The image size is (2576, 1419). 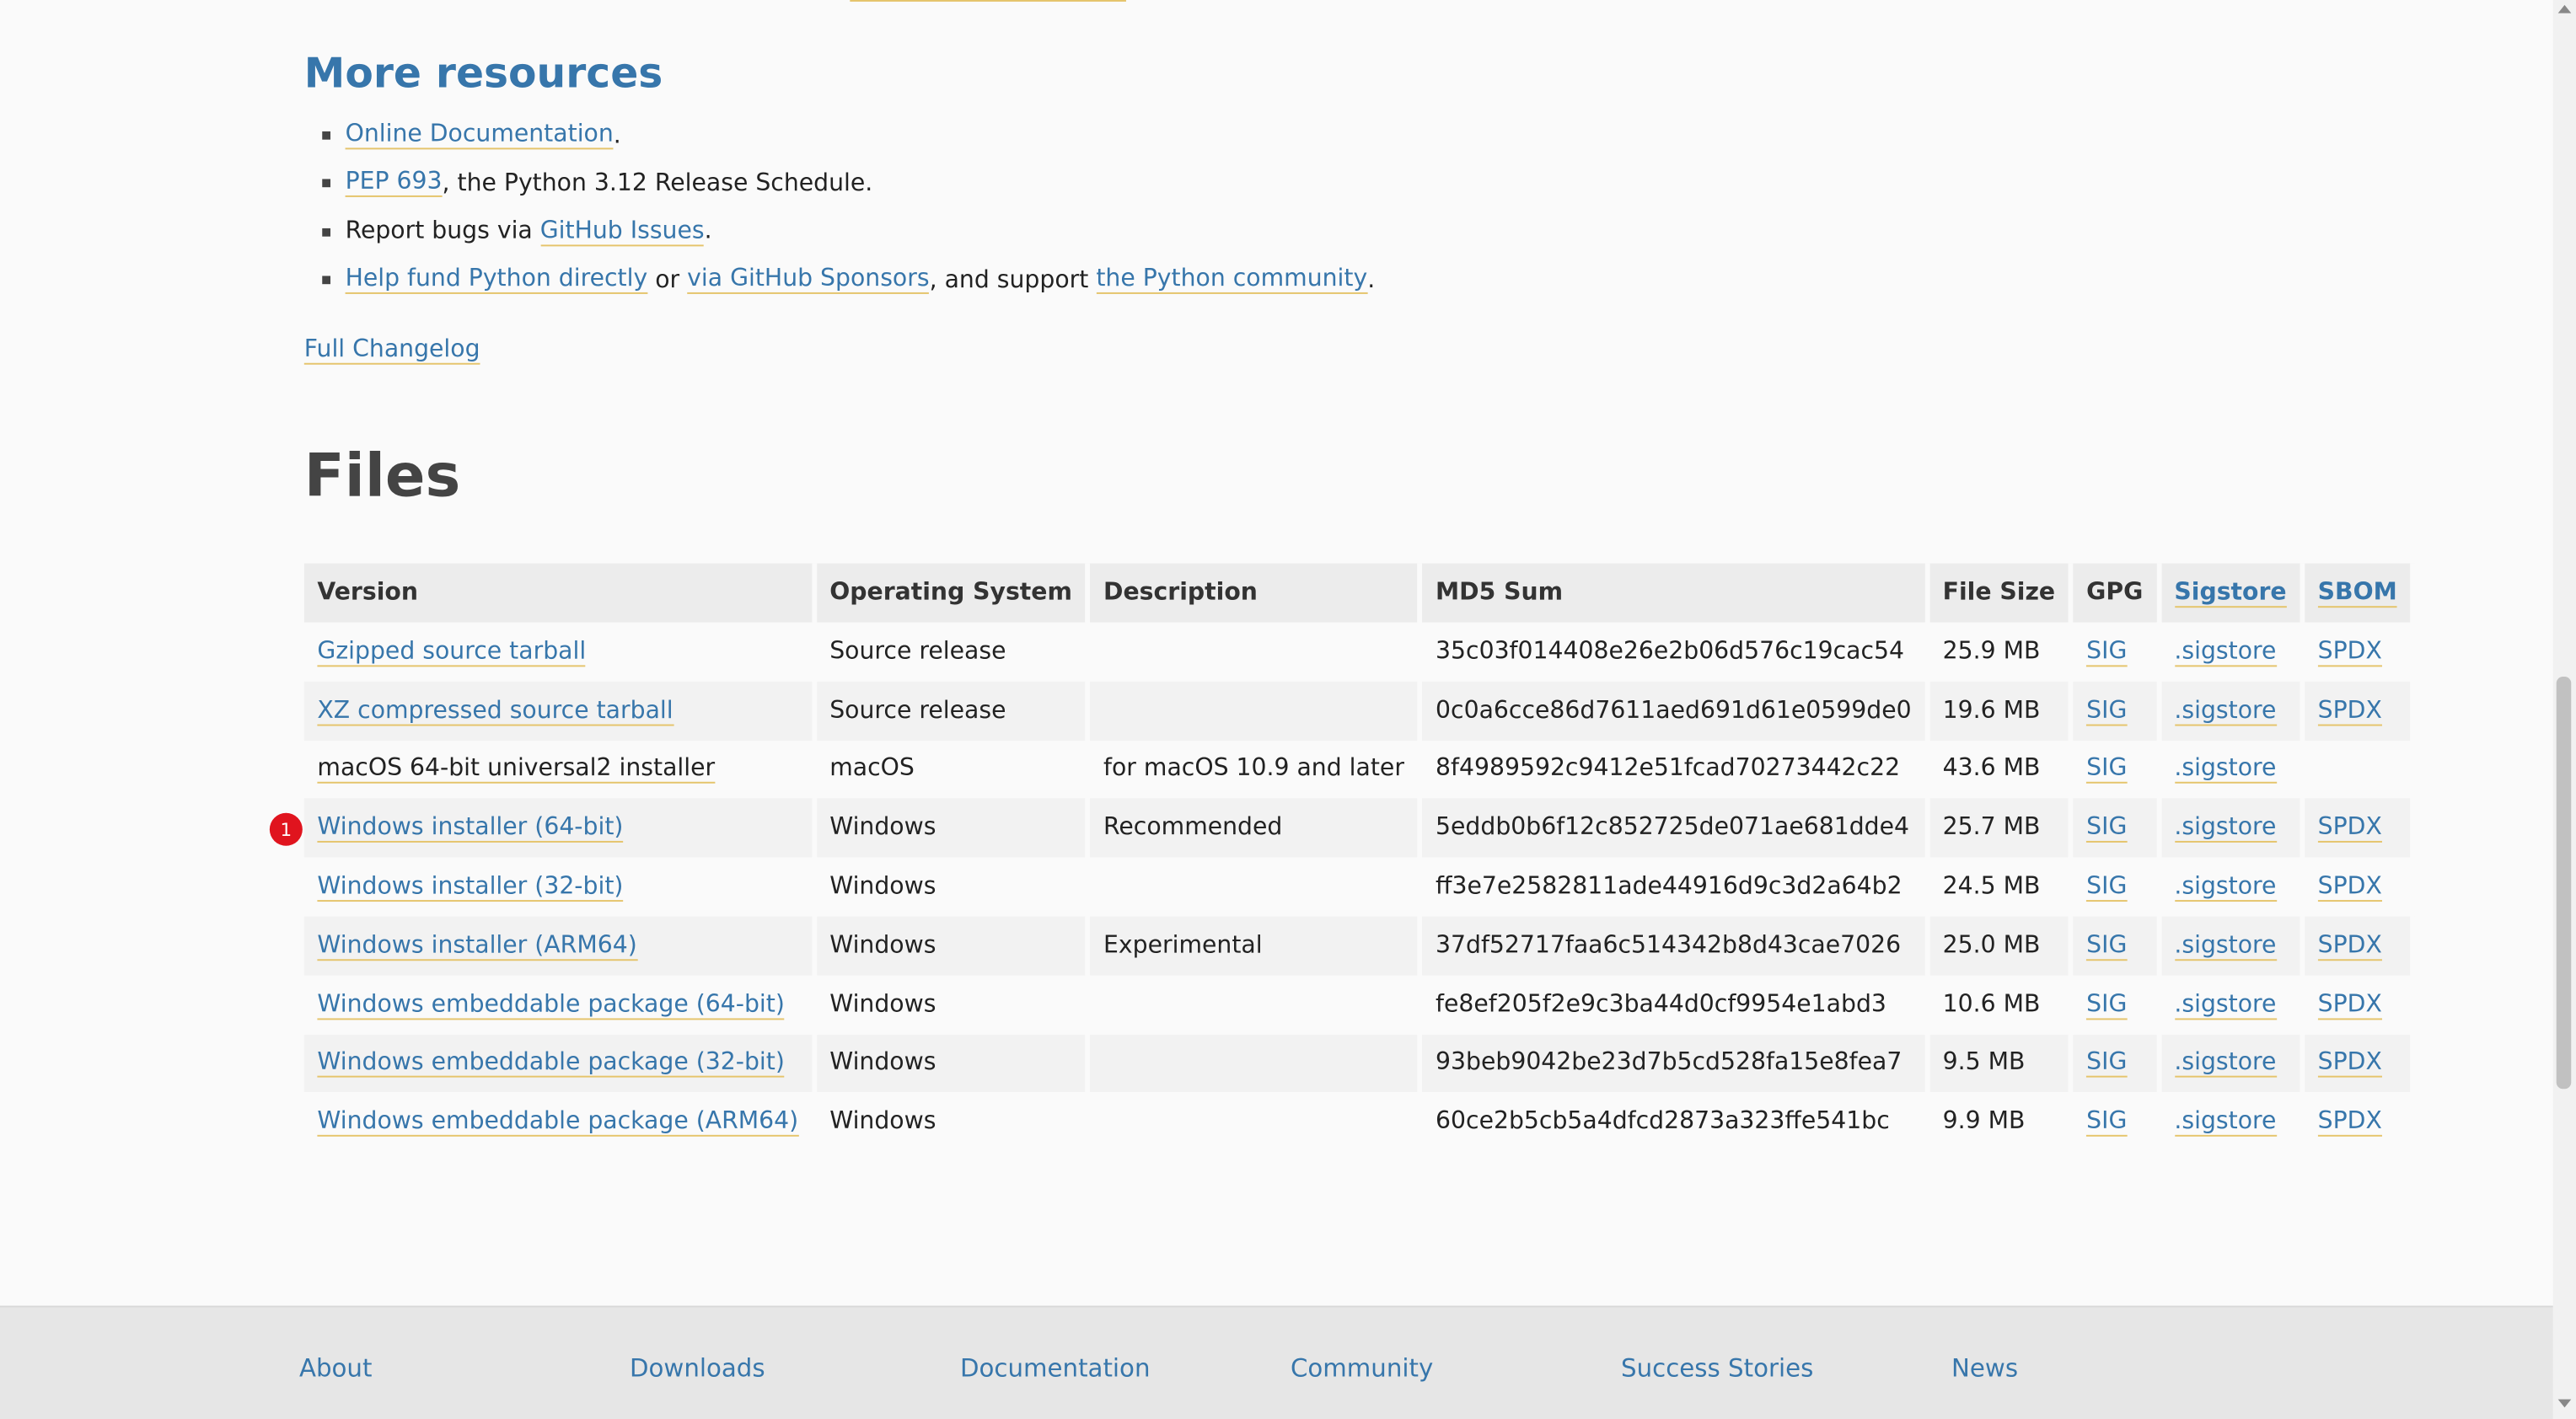 I want to click on version-link: Windows embeddable package (64-bit), so click(x=551, y=1005).